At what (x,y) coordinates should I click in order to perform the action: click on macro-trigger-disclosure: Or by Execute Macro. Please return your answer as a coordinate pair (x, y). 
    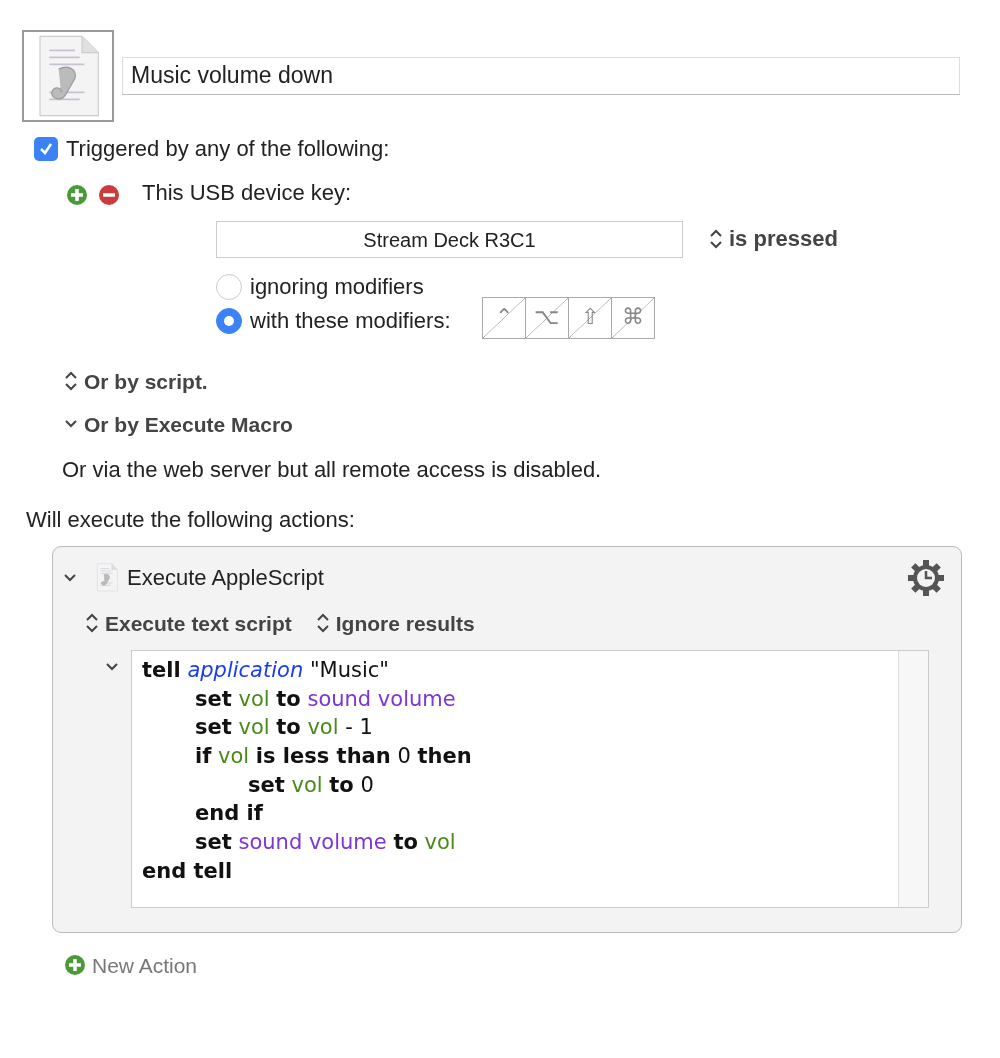
    Looking at the image, I should click on (178, 424).